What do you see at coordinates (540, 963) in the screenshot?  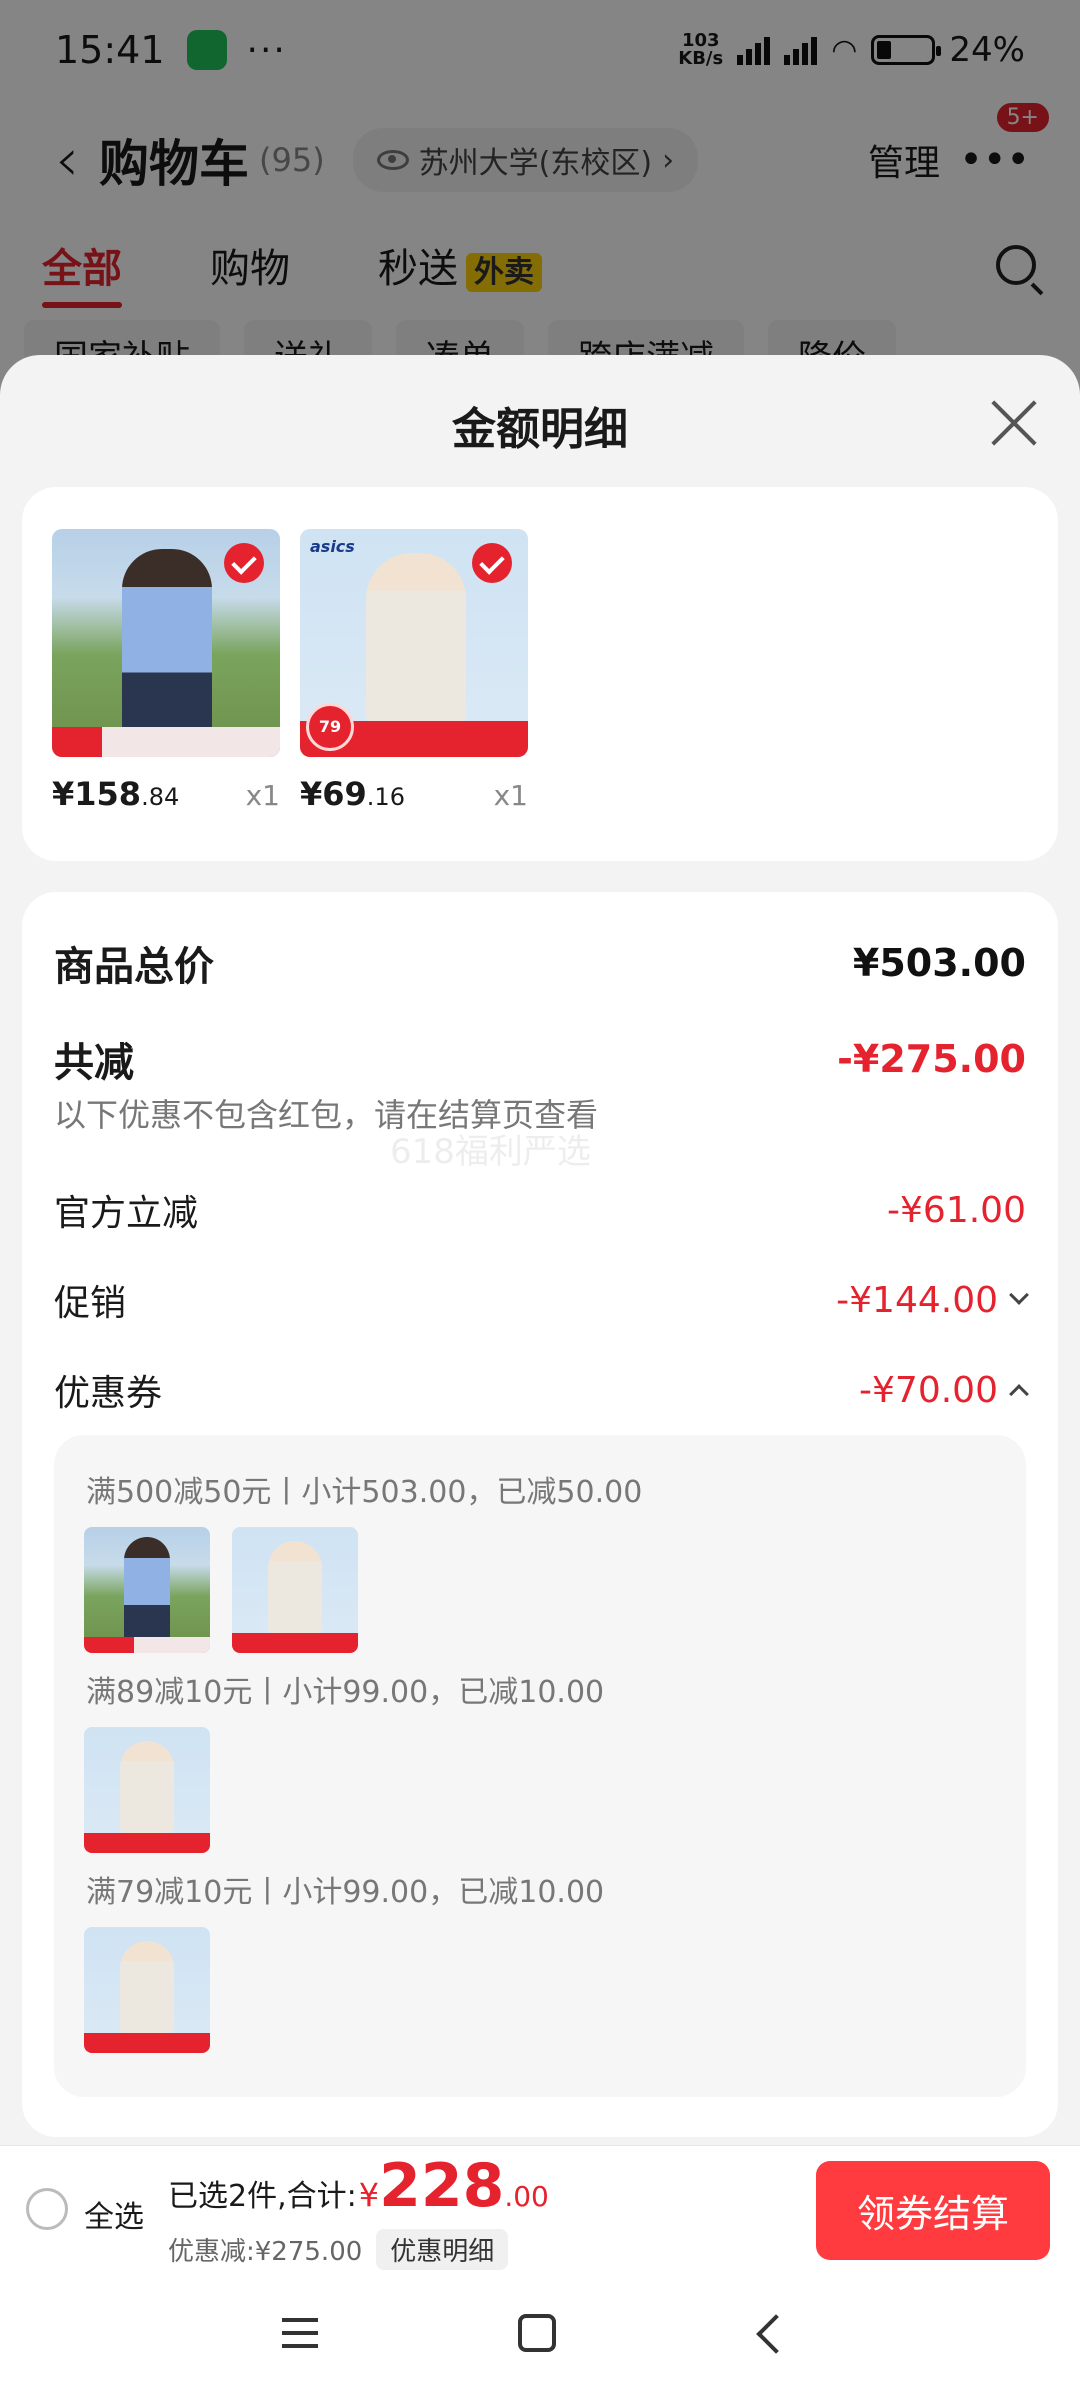 I see `total-price-row: 商品总价 ¥503.00` at bounding box center [540, 963].